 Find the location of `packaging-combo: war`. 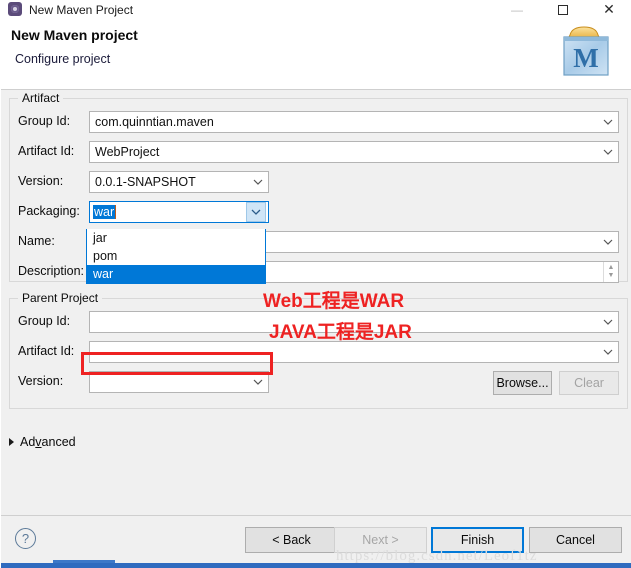

packaging-combo: war is located at coordinates (179, 212).